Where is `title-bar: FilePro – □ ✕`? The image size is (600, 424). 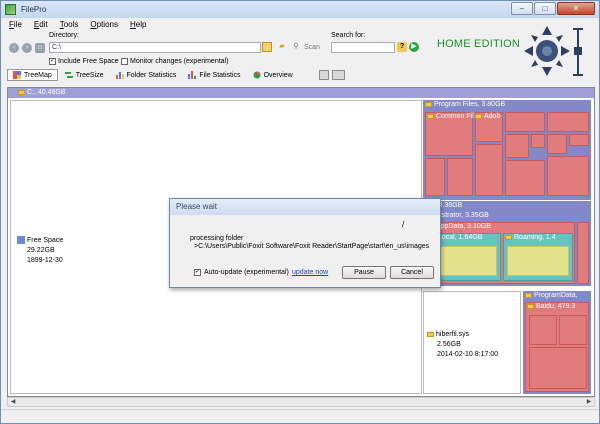 title-bar: FilePro – □ ✕ is located at coordinates (300, 9).